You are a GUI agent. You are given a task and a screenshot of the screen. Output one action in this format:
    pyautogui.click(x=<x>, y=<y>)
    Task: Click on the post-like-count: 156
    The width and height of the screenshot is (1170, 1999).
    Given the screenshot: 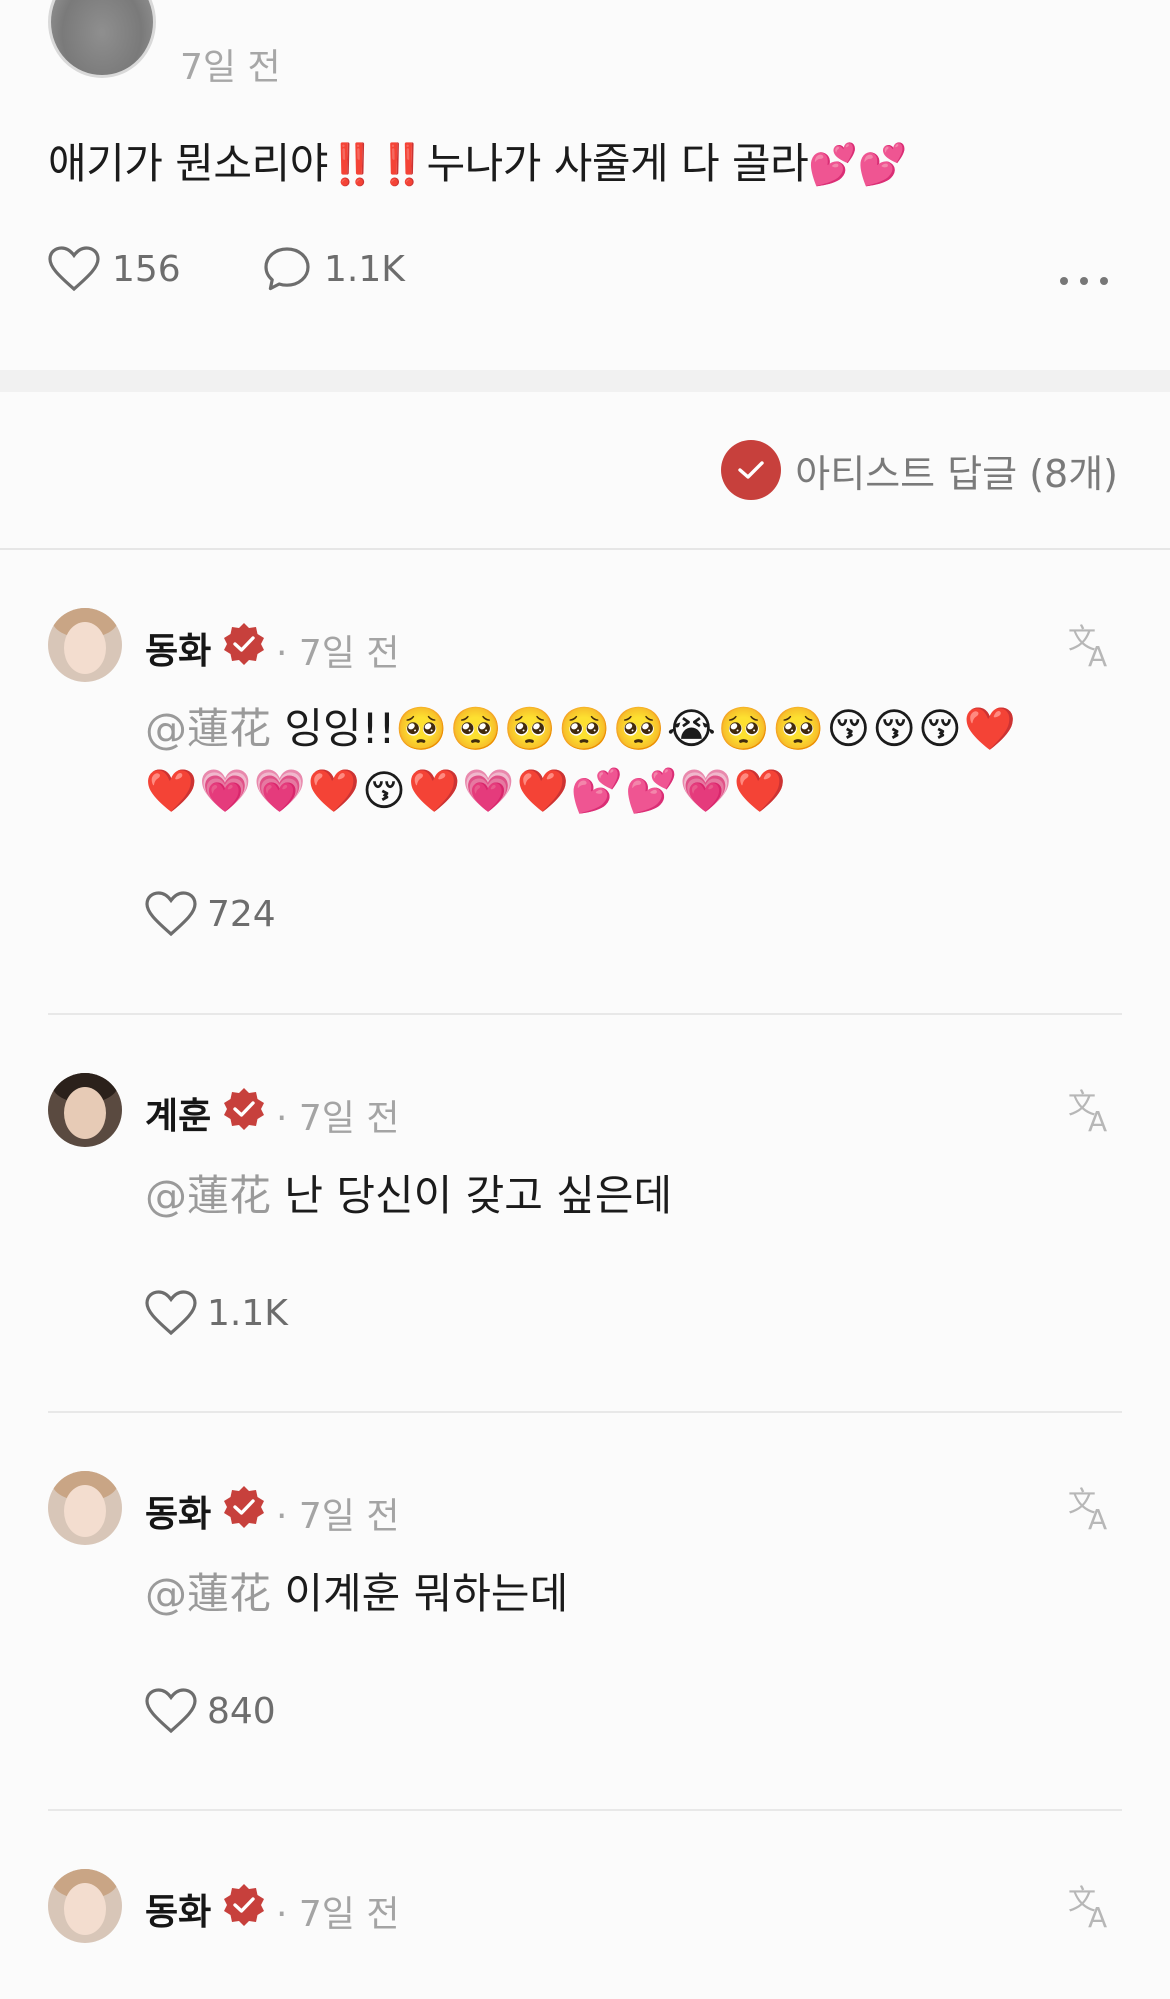 What is the action you would take?
    pyautogui.click(x=146, y=269)
    